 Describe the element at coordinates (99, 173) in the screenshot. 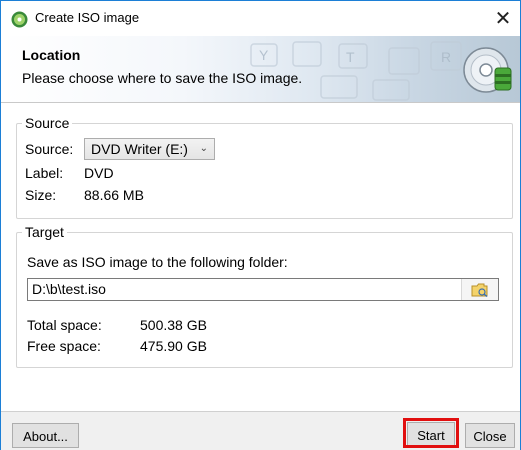

I see `label-value: DVD` at that location.